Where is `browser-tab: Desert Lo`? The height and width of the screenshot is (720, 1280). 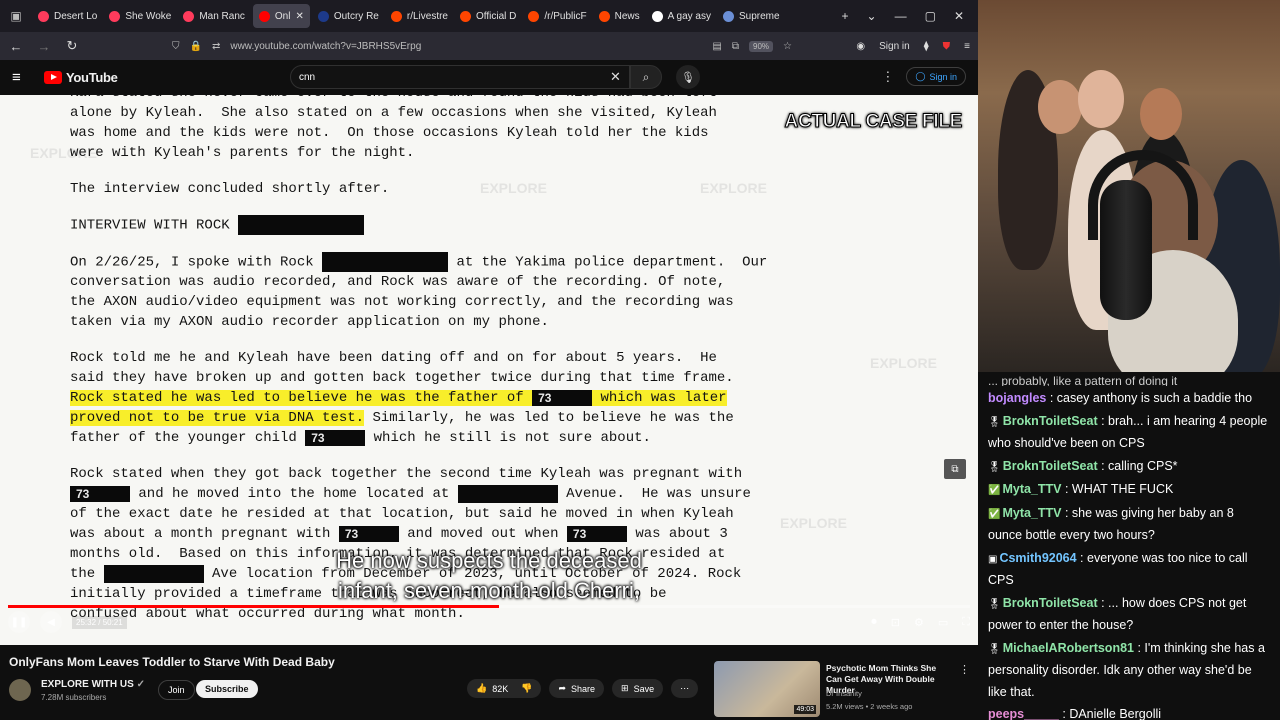 browser-tab: Desert Lo is located at coordinates (67, 16).